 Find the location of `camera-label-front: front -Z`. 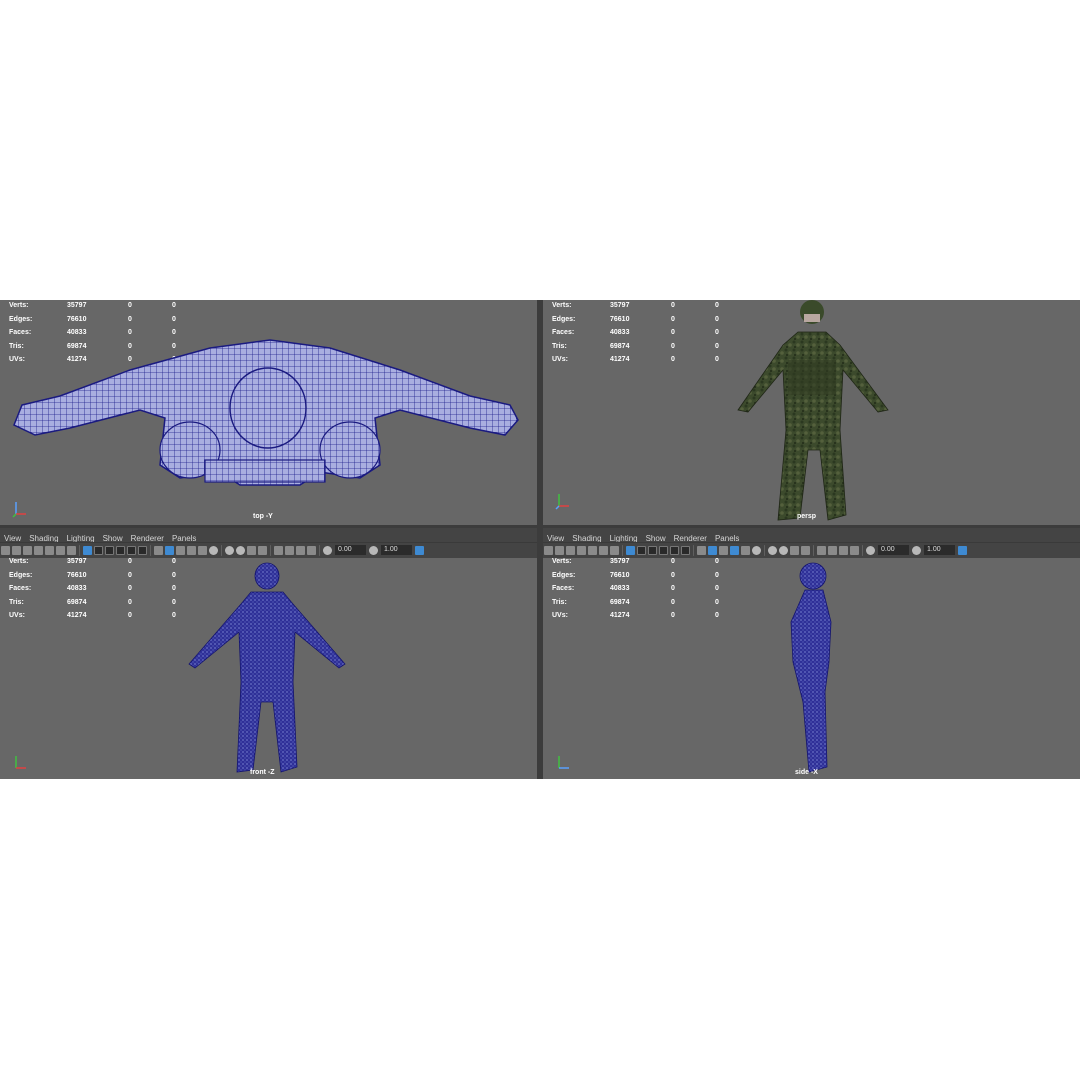

camera-label-front: front -Z is located at coordinates (262, 772).